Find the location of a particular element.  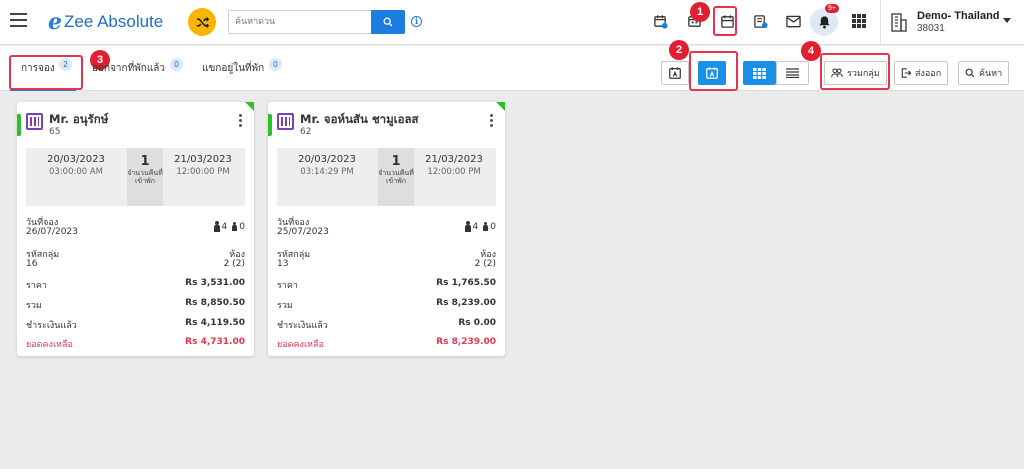

menu-icon is located at coordinates (18, 20).